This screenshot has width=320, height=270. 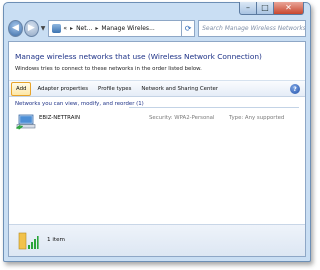 I want to click on network-name: EBIZ-NETTRAIN, so click(x=60, y=118).